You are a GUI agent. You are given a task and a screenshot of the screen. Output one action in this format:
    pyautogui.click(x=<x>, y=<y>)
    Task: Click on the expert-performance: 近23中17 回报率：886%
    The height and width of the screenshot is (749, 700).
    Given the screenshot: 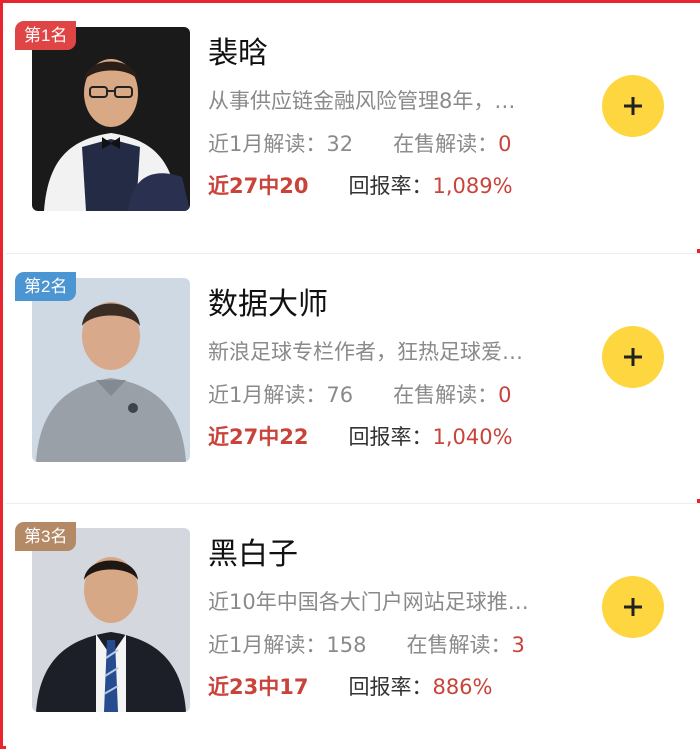 What is the action you would take?
    pyautogui.click(x=350, y=687)
    